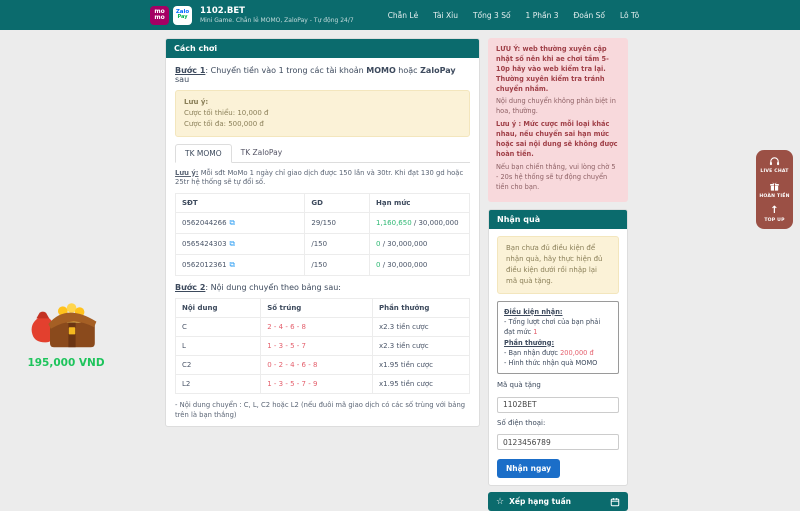 This screenshot has width=800, height=511. What do you see at coordinates (774, 210) in the screenshot?
I see `arrow-up-icon: ↑` at bounding box center [774, 210].